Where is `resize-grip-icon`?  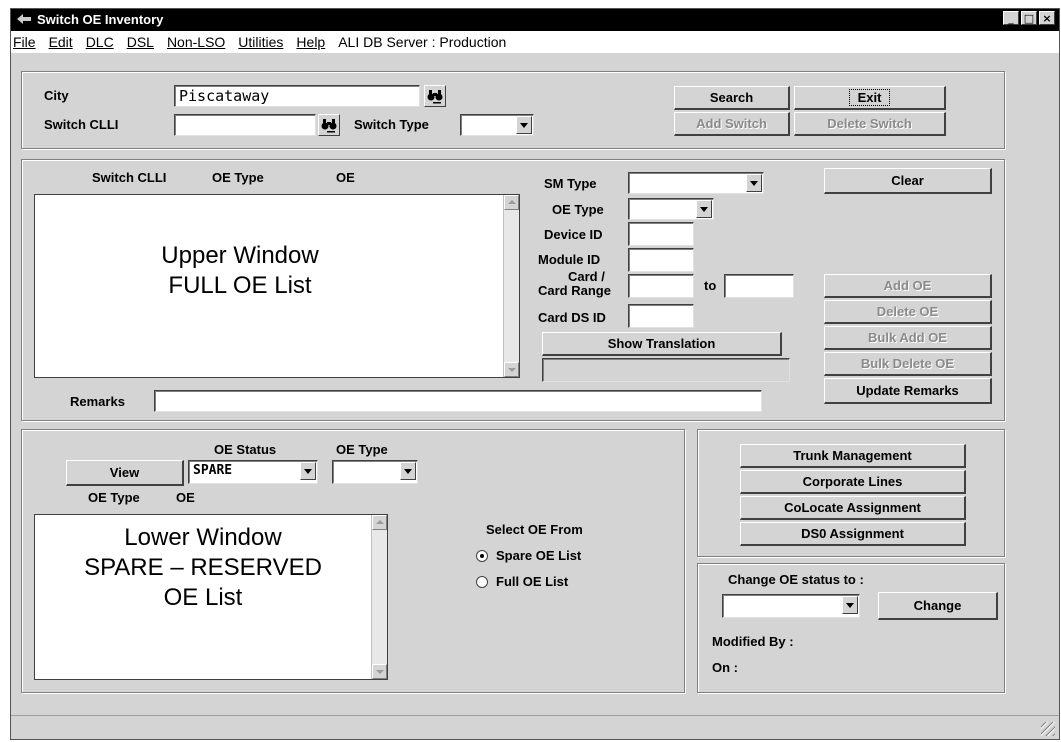
resize-grip-icon is located at coordinates (1048, 729).